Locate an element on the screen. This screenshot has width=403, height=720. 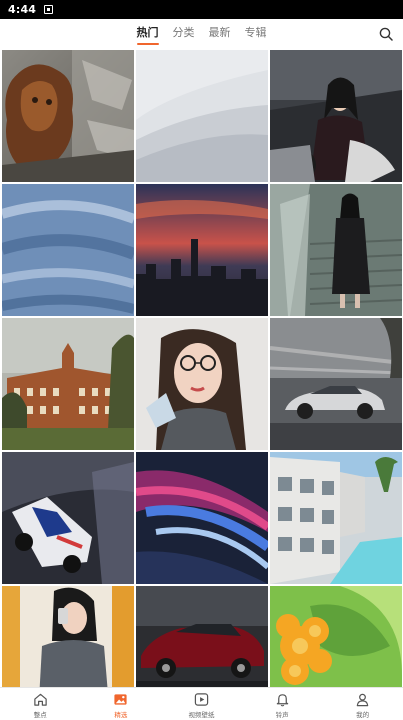
notification-icon is located at coordinates (49, 9).